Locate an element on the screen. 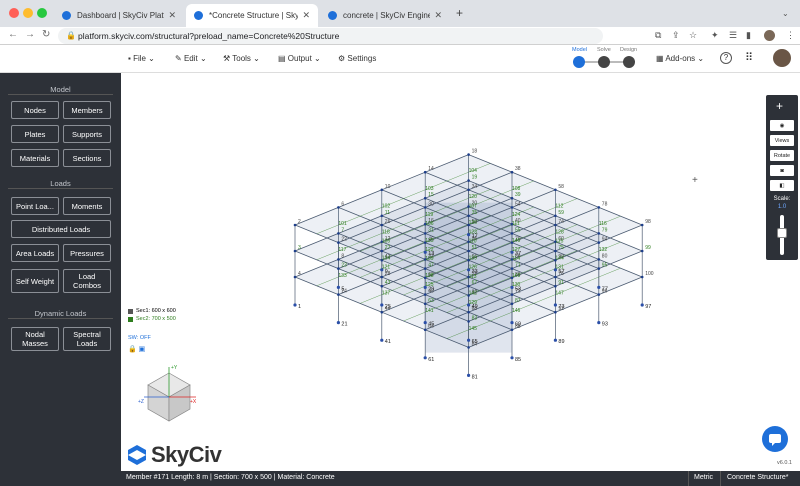 This screenshot has height=486, width=800. moments-button: Moments is located at coordinates (87, 206).